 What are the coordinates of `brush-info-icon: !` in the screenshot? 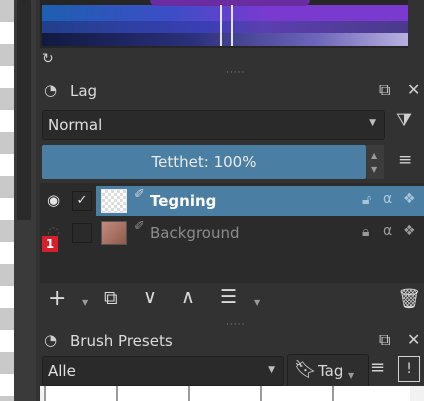 It's located at (409, 369).